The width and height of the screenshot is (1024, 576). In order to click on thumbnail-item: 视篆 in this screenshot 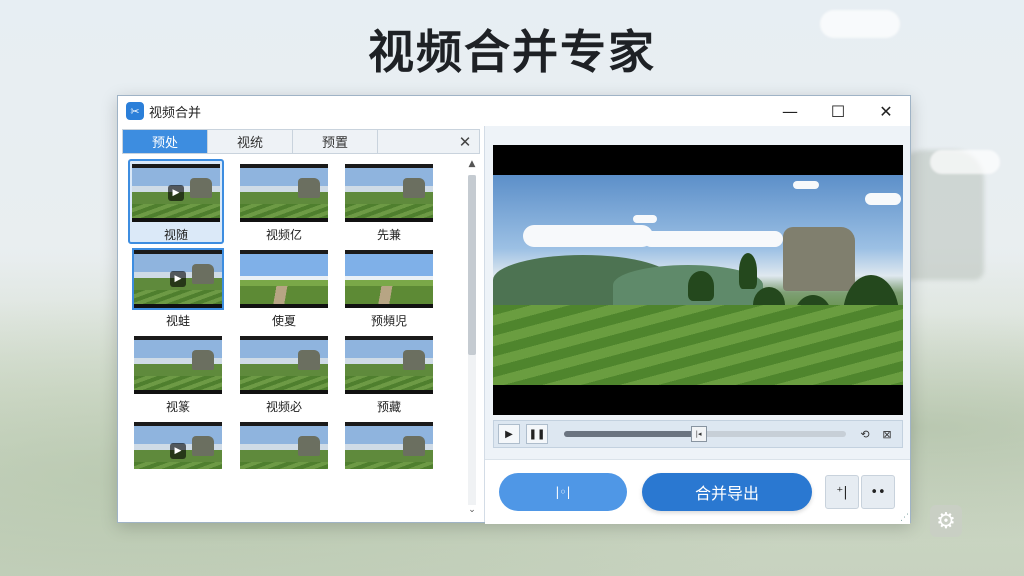, I will do `click(178, 373)`.